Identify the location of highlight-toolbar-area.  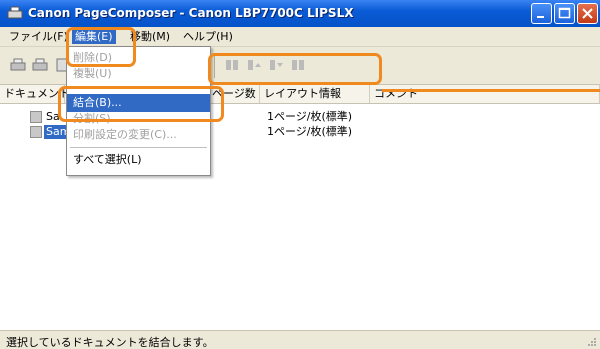
(295, 69).